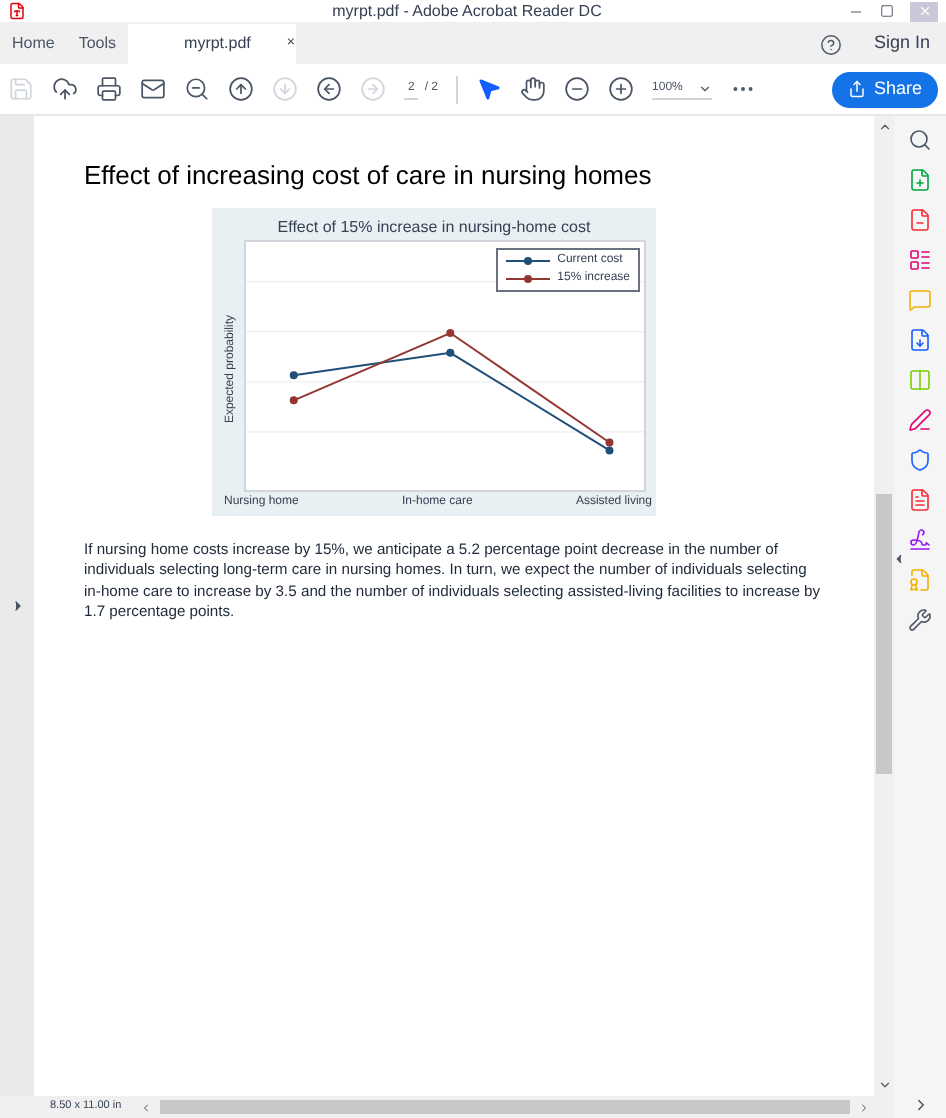 This screenshot has height=1118, width=946. I want to click on maximize-icon, so click(887, 11).